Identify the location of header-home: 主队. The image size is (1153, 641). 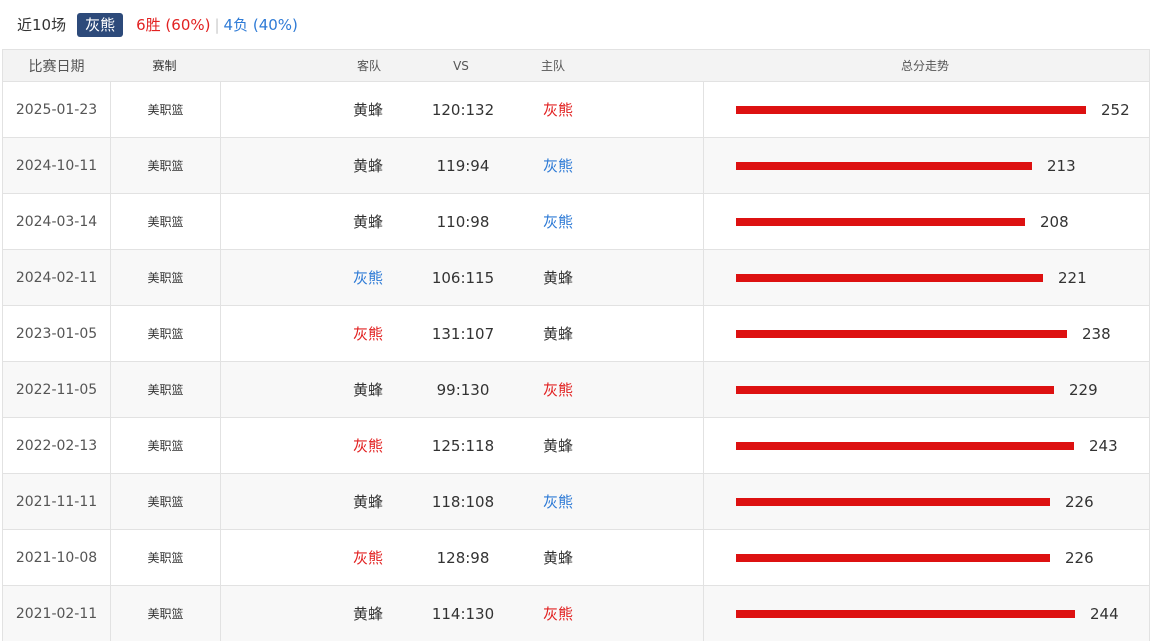
(553, 66).